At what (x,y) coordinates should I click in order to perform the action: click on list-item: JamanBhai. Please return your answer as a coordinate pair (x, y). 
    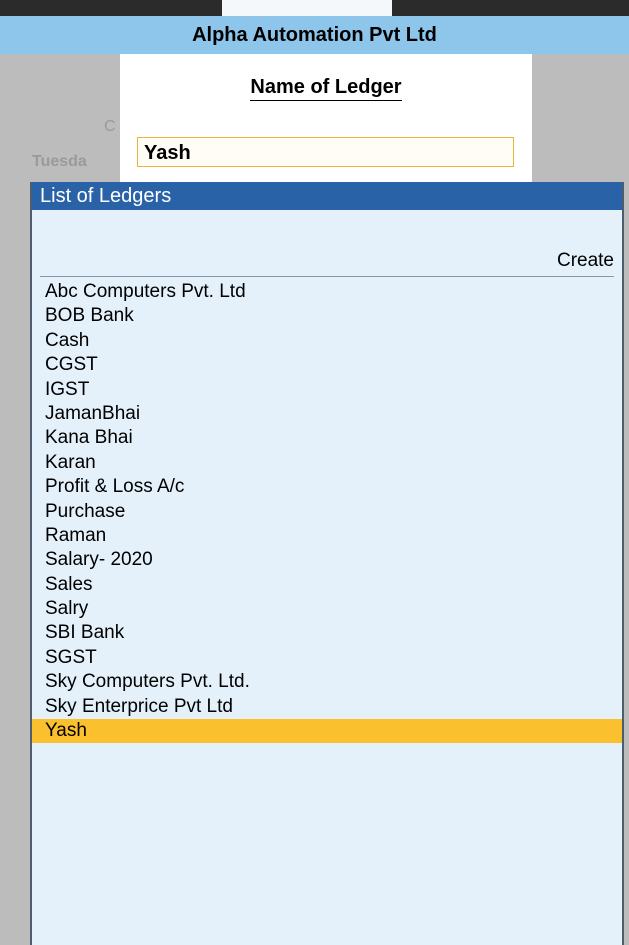
    Looking at the image, I should click on (327, 414).